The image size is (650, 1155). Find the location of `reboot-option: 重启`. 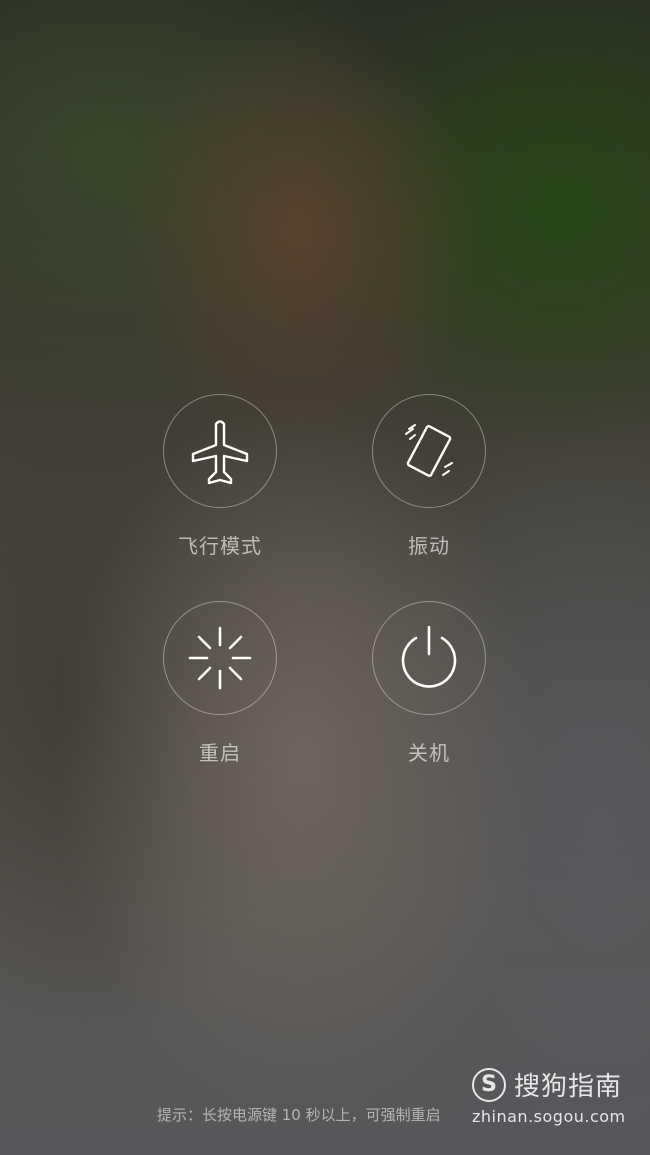

reboot-option: 重启 is located at coordinates (220, 683).